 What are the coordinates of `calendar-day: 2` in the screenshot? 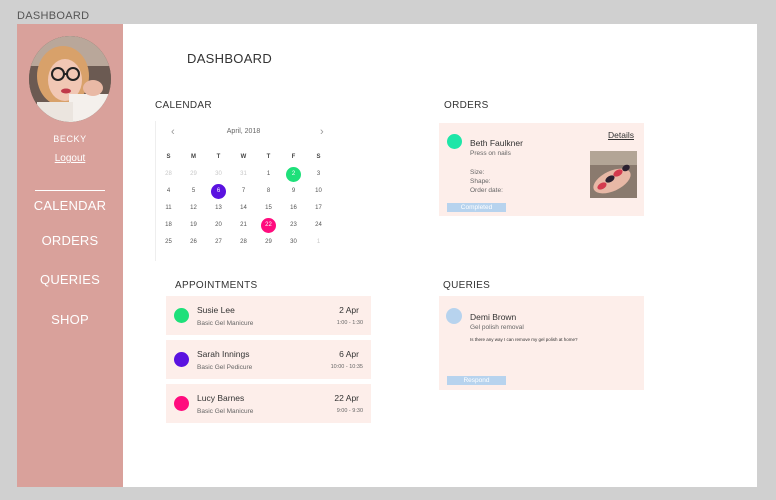 It's located at (293, 174).